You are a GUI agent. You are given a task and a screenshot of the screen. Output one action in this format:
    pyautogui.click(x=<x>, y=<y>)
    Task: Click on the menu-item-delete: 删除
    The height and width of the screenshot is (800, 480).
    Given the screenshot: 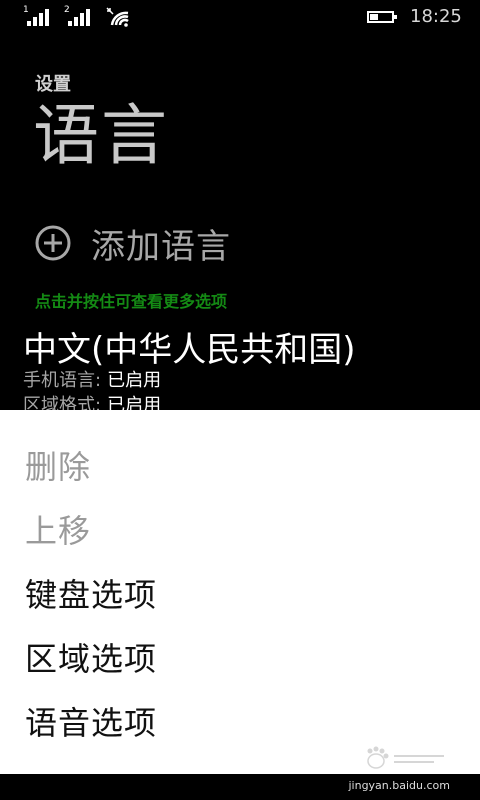 What is the action you would take?
    pyautogui.click(x=58, y=465)
    